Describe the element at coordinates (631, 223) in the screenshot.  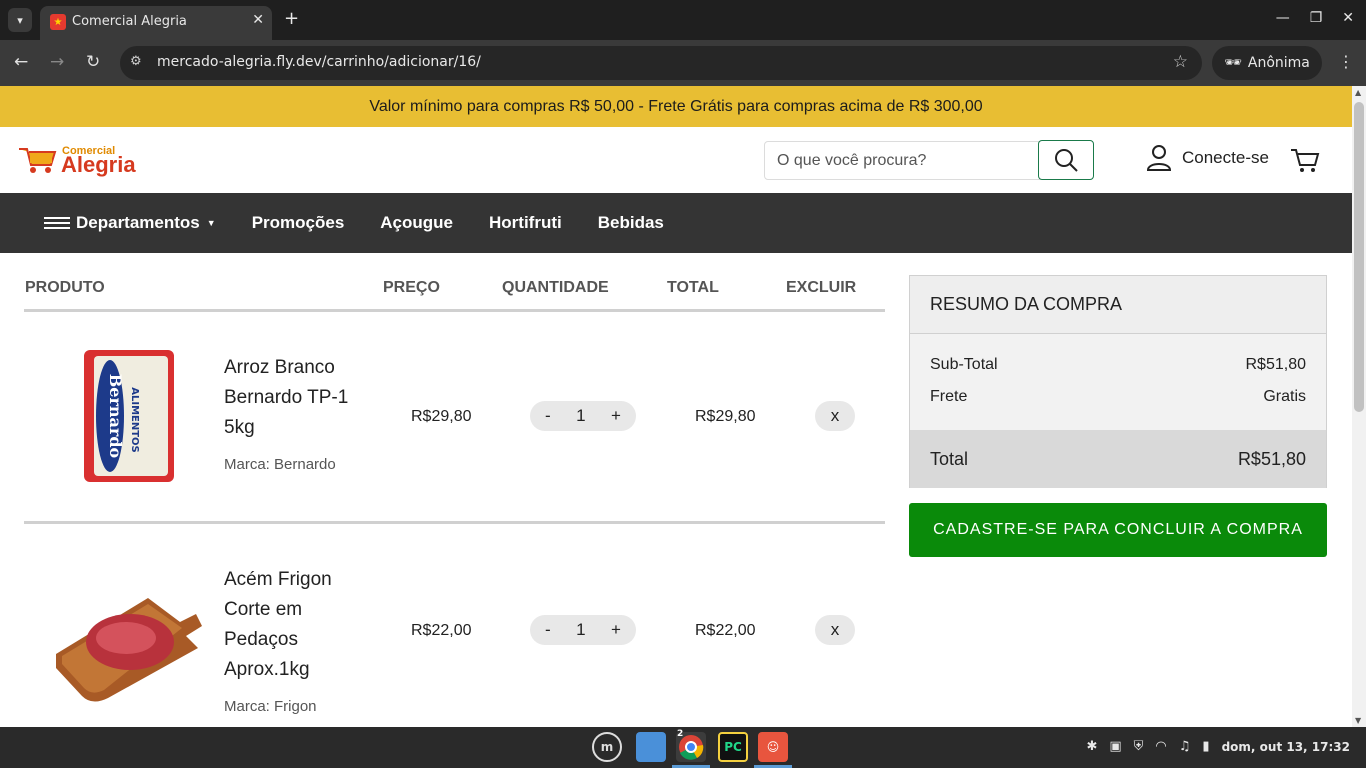
I see `nav-item-bebidas: Bebidas` at that location.